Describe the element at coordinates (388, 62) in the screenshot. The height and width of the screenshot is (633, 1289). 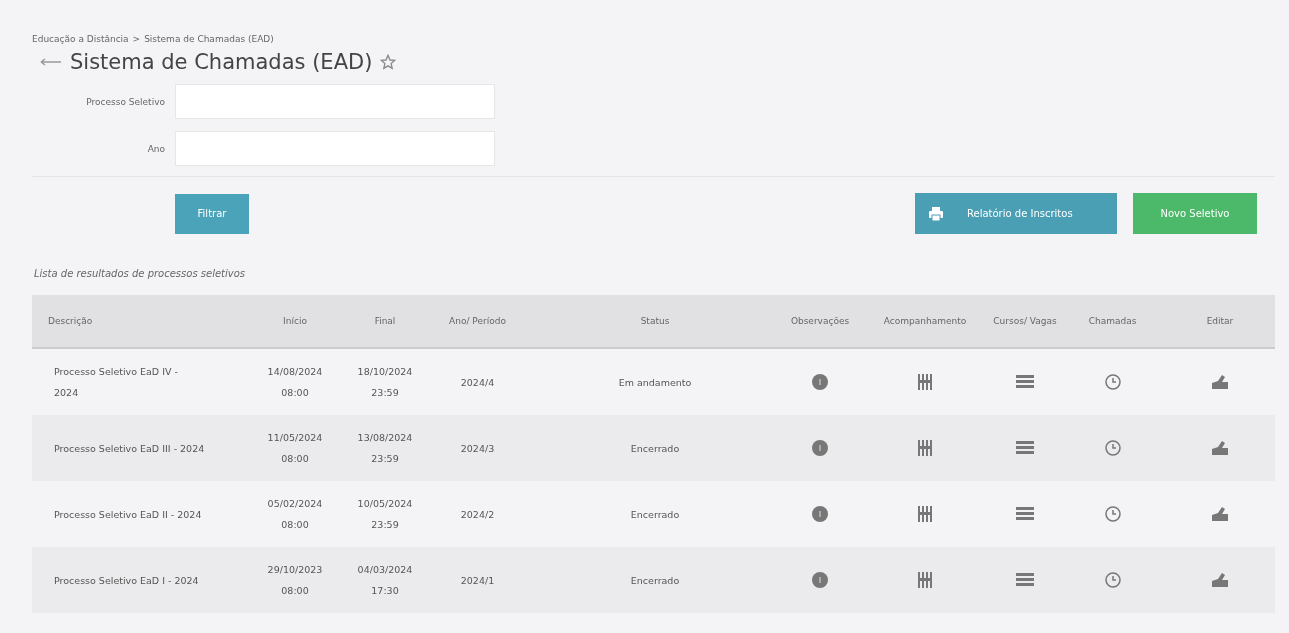
I see `star-icon` at that location.